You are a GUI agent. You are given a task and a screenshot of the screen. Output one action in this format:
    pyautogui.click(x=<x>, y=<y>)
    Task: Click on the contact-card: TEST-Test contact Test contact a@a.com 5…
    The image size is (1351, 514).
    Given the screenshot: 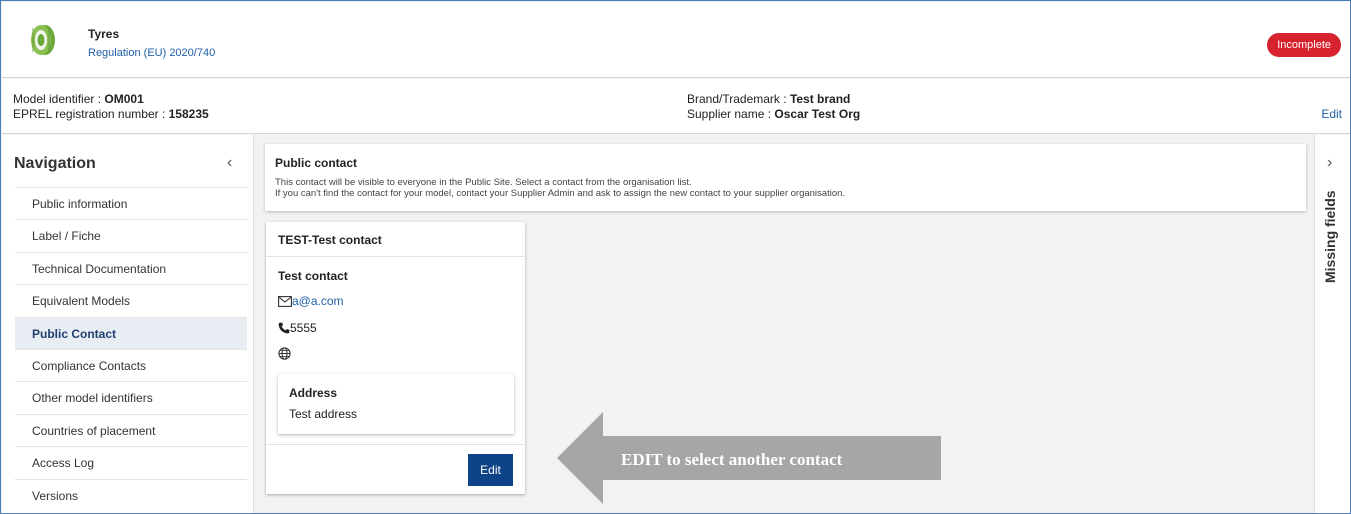 What is the action you would take?
    pyautogui.click(x=395, y=358)
    